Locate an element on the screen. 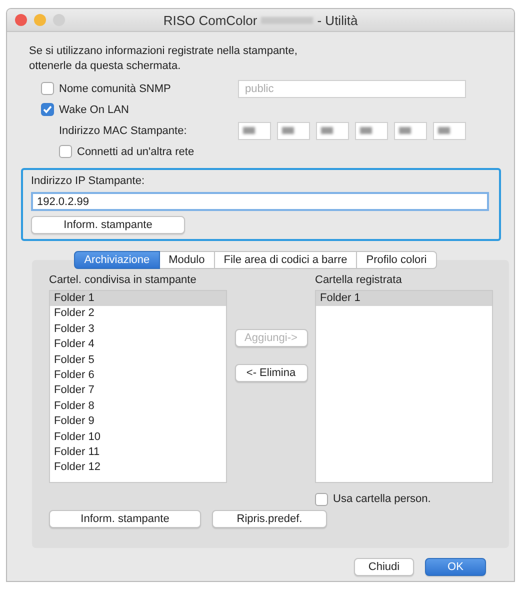 The width and height of the screenshot is (518, 589). checkbox-label: Usa cartella person. is located at coordinates (382, 499).